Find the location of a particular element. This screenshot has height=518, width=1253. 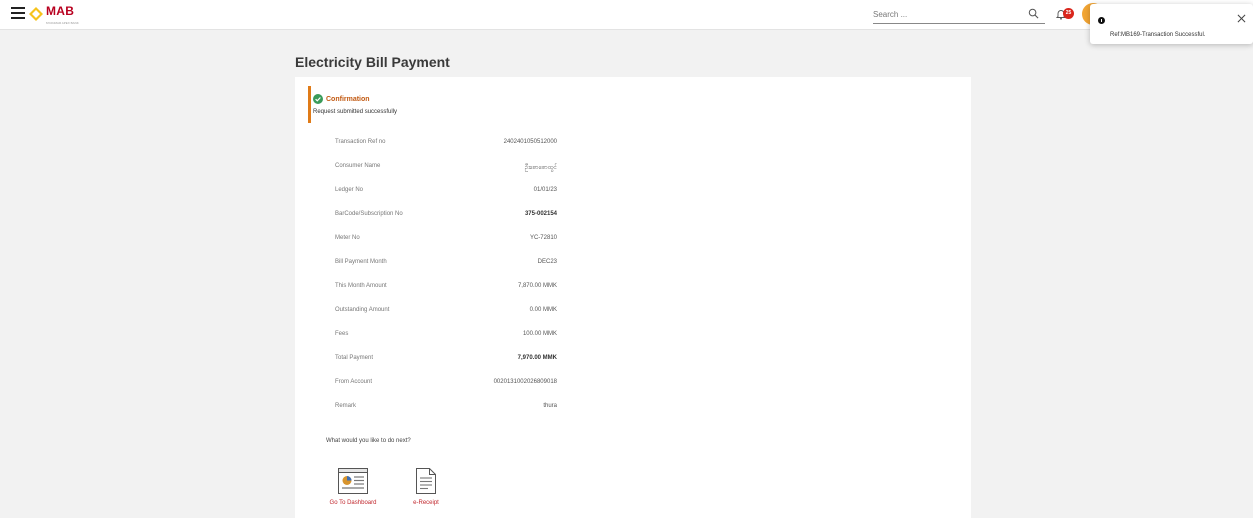

detail-label: Transaction Ref no is located at coordinates (360, 142).